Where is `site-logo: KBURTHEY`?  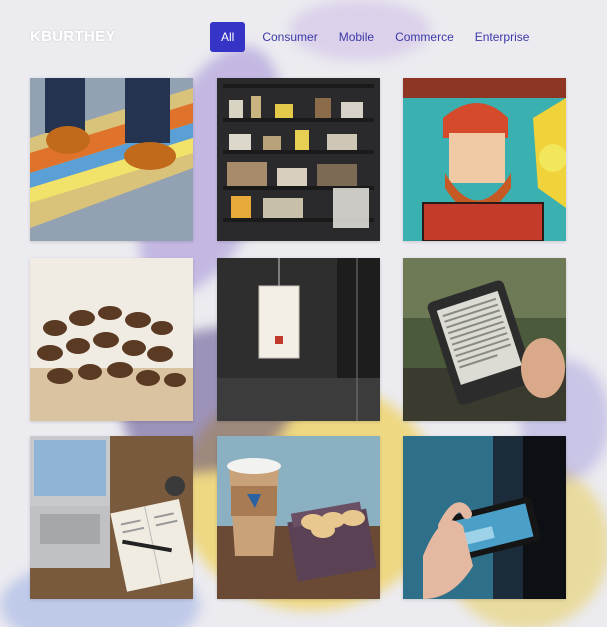
site-logo: KBURTHEY is located at coordinates (73, 36).